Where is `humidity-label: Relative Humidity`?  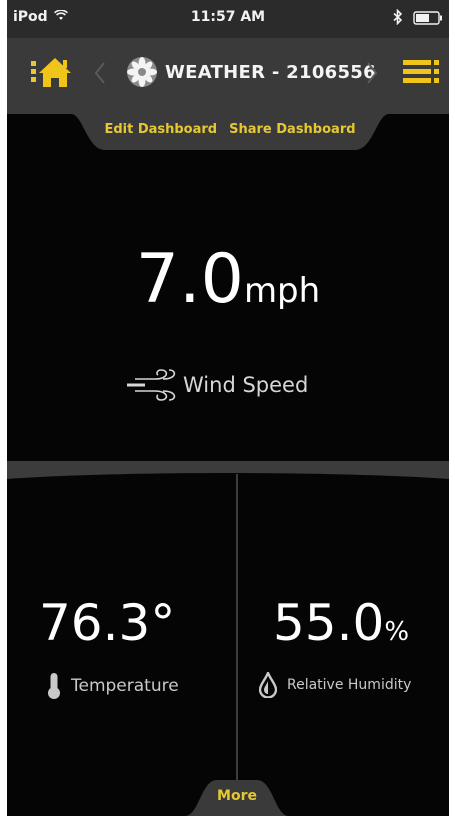 humidity-label: Relative Humidity is located at coordinates (349, 685).